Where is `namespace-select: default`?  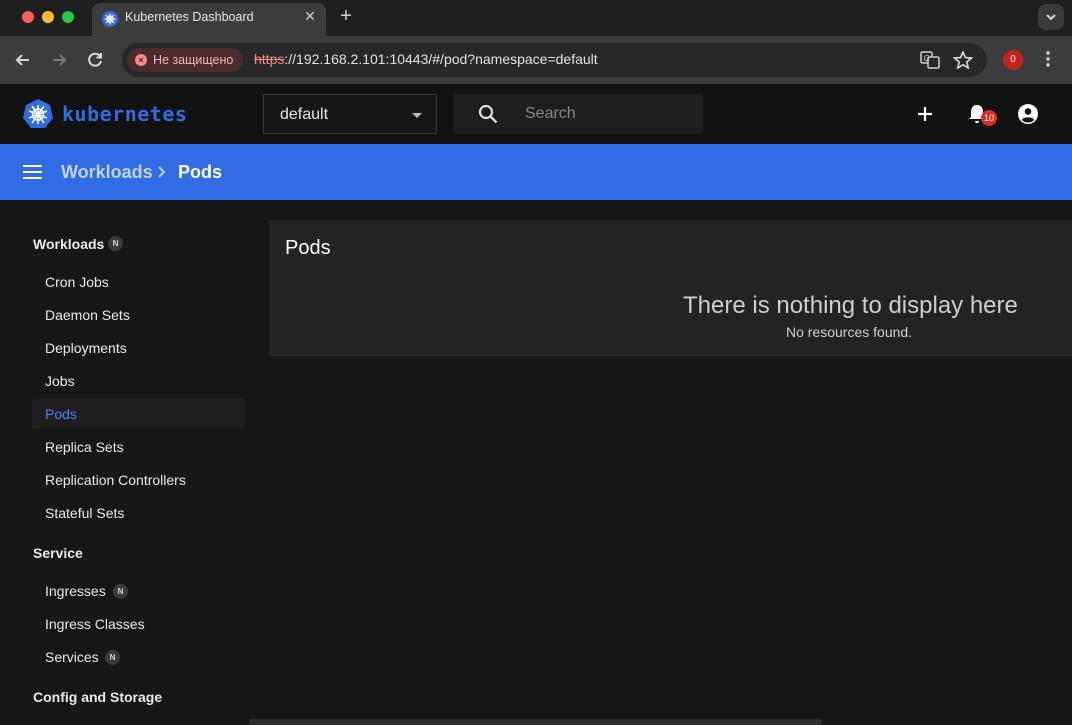
namespace-select: default is located at coordinates (350, 114).